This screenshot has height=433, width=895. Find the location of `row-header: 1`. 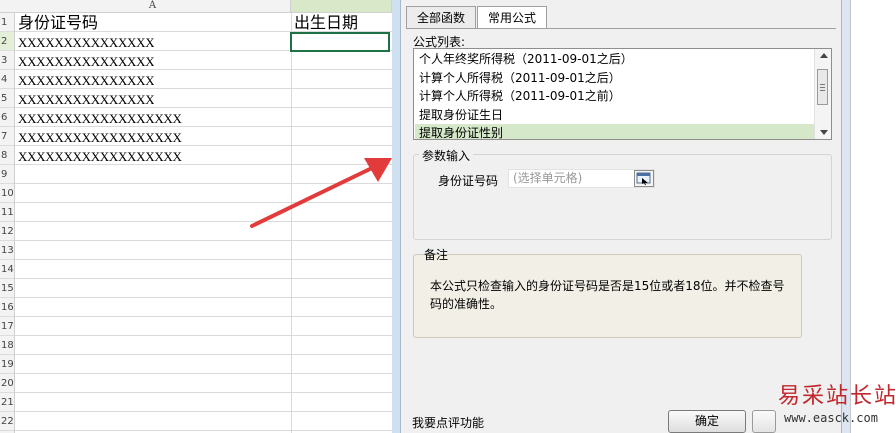

row-header: 1 is located at coordinates (7, 22).